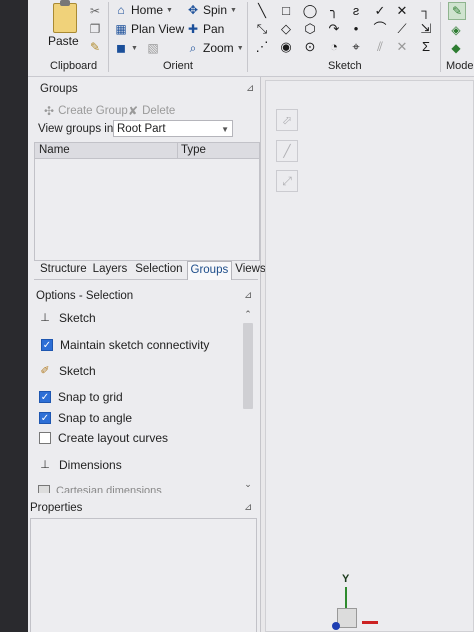 Image resolution: width=474 pixels, height=632 pixels. I want to click on view-groups-select: Root Part ▼, so click(173, 128).